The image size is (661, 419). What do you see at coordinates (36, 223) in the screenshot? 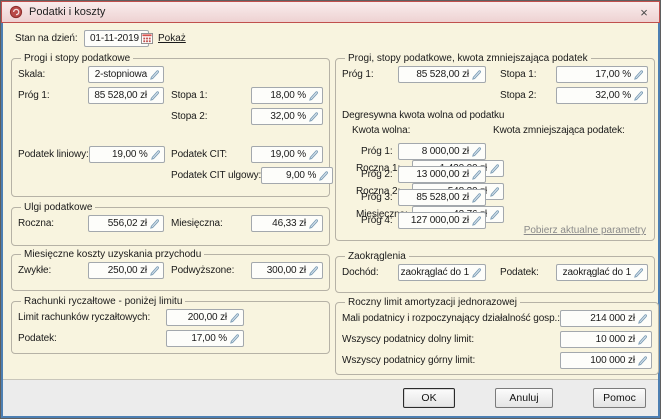
I see `ulga-roczna-label: Roczna:` at bounding box center [36, 223].